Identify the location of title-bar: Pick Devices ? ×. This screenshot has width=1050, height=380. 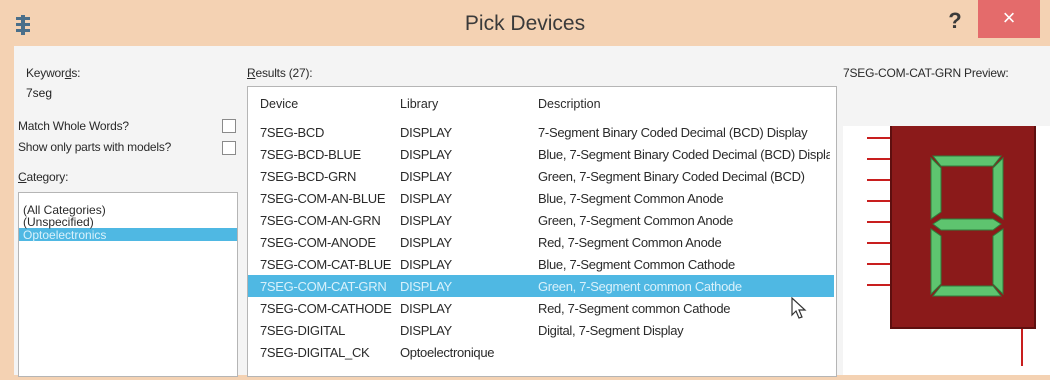
(525, 23).